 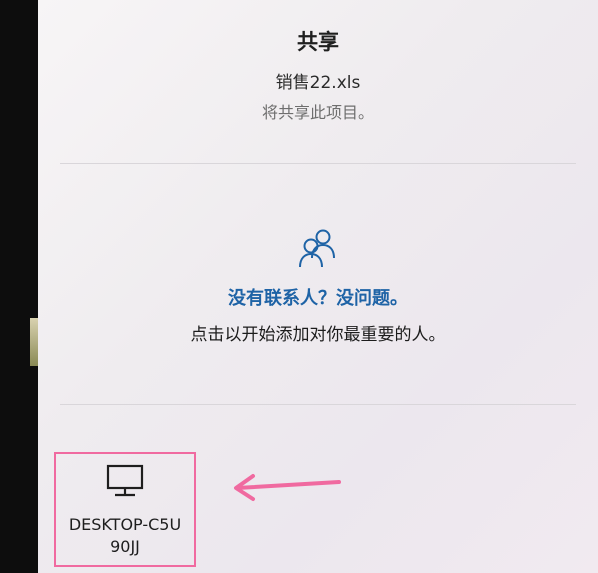 I want to click on device-name: DESKTOP-C5U90JJ, so click(x=125, y=535).